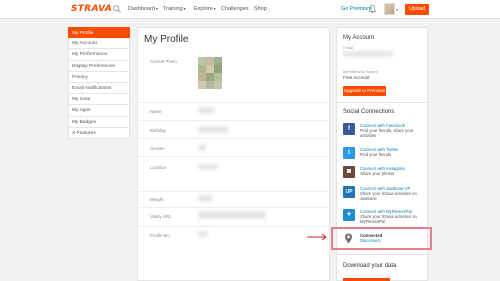 Image resolution: width=500 pixels, height=281 pixels. Describe the element at coordinates (348, 47) in the screenshot. I see `email-label: Email` at that location.